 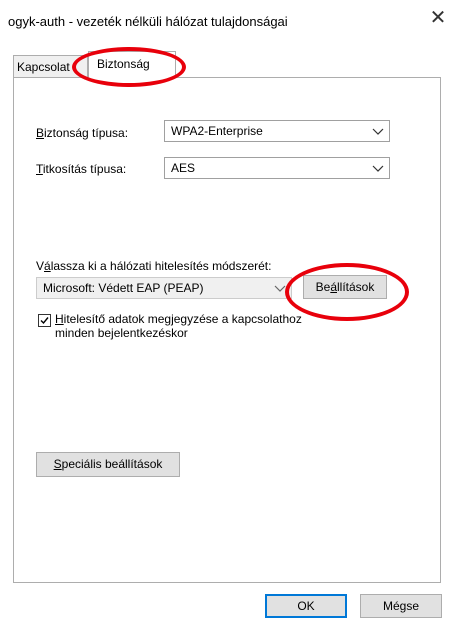 I want to click on tab-kapcsolat: Kapcsolat, so click(x=50, y=66).